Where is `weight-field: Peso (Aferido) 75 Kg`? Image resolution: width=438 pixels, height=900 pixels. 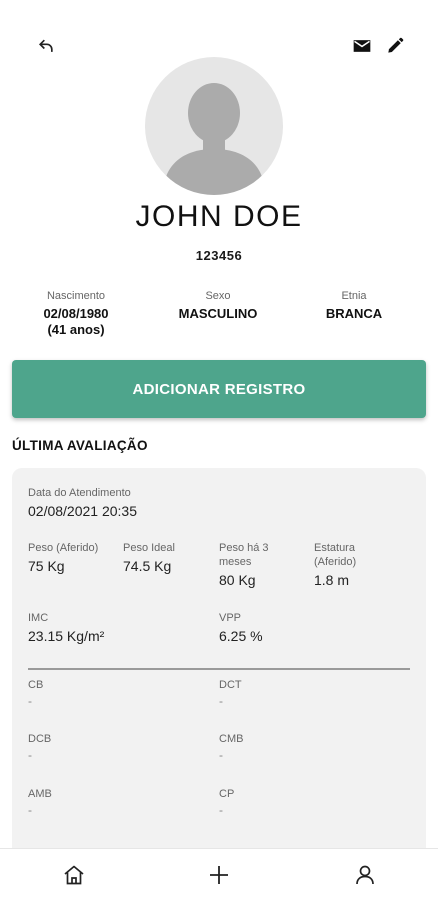 weight-field: Peso (Aferido) 75 Kg is located at coordinates (70, 558).